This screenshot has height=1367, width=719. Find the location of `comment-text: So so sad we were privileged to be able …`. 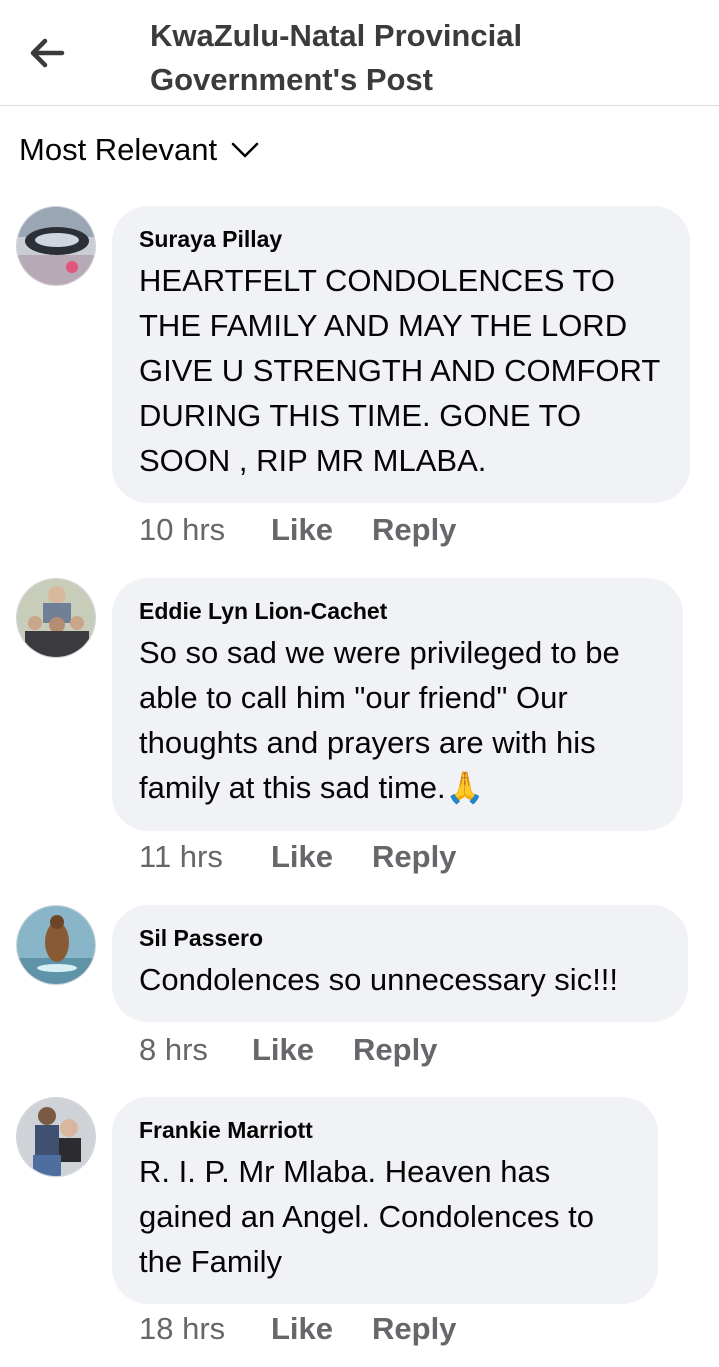

comment-text: So so sad we were privileged to be able … is located at coordinates (398, 720).